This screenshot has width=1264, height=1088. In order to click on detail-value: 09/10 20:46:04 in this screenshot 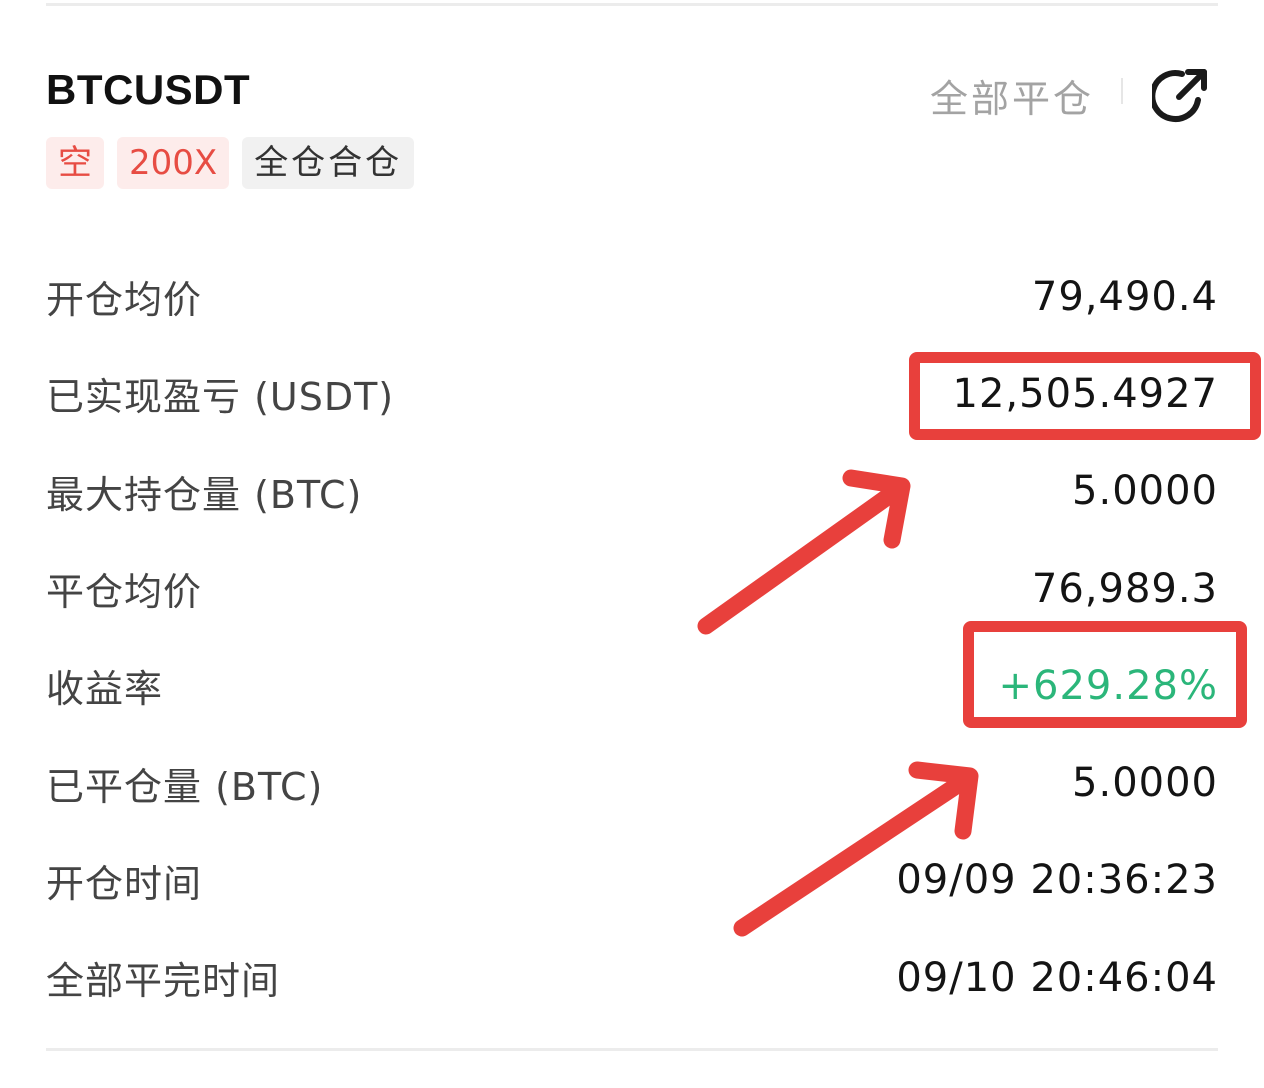, I will do `click(1057, 977)`.